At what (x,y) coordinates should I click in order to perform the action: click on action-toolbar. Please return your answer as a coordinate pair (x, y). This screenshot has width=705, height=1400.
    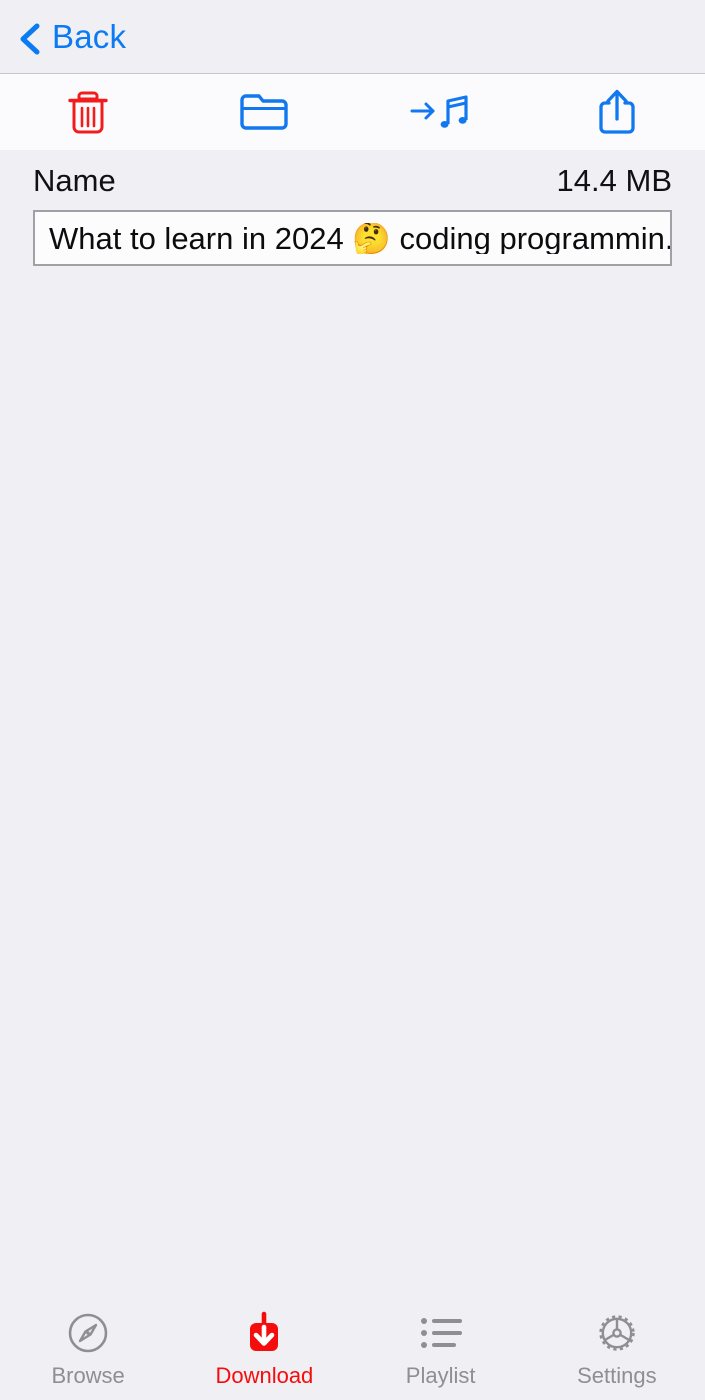
    Looking at the image, I should click on (352, 112).